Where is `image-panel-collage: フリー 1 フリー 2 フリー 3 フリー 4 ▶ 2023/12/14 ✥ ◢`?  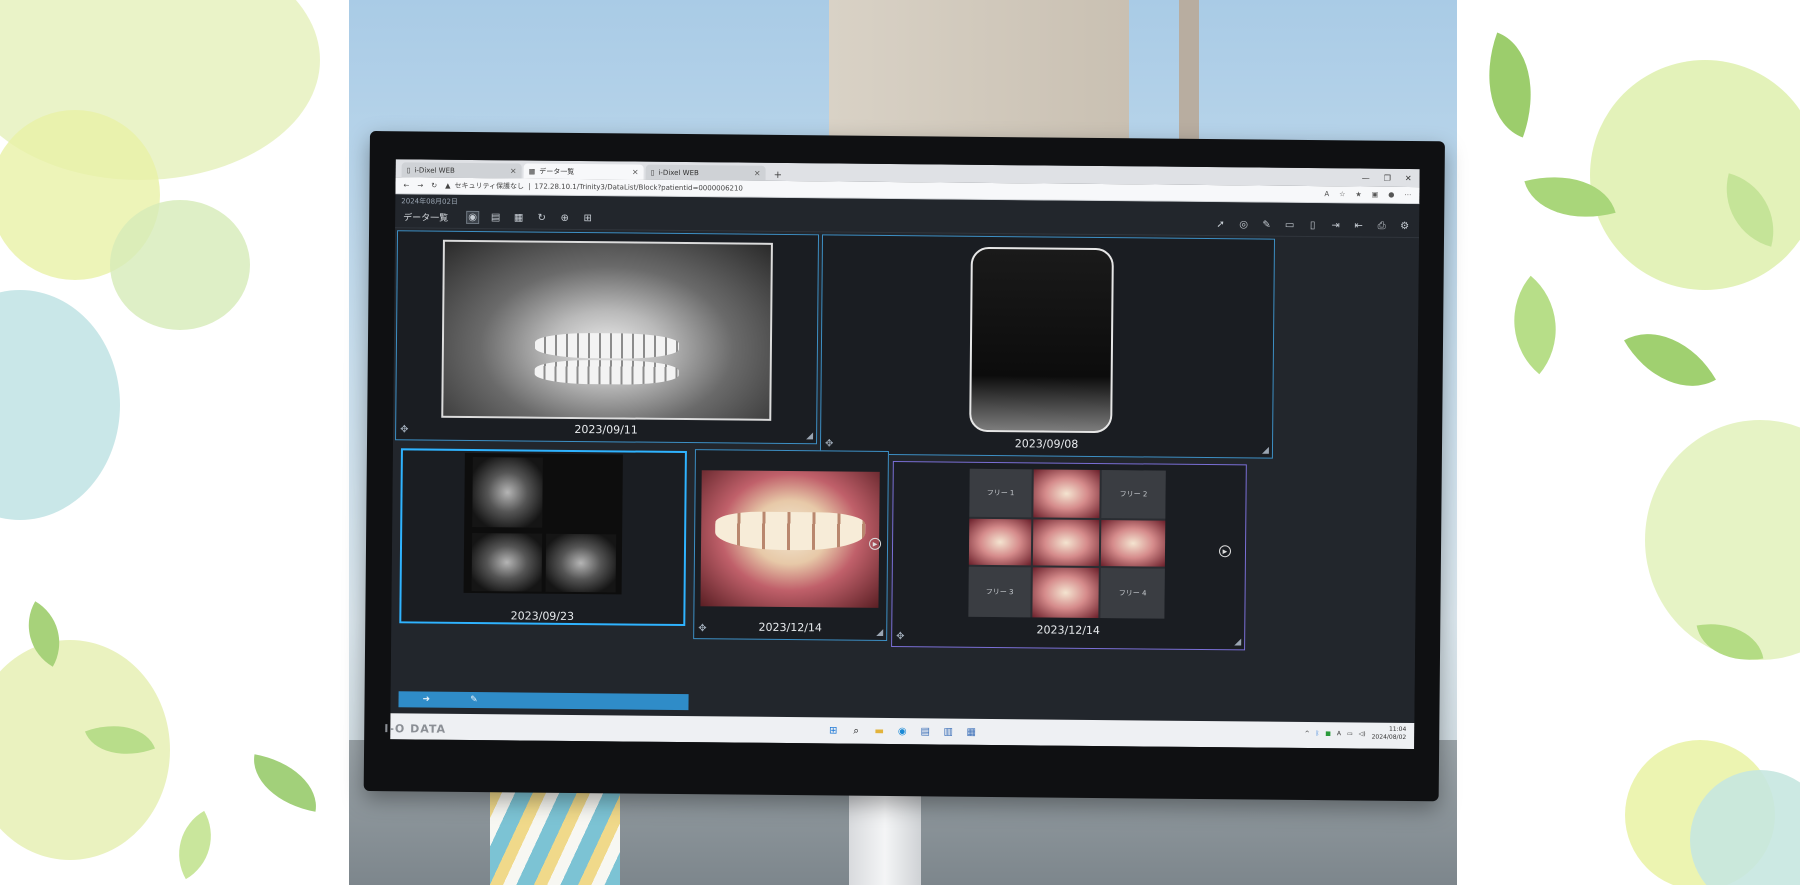
image-panel-collage: フリー 1 フリー 2 フリー 3 フリー 4 ▶ 2023/12/14 ✥ ◢ is located at coordinates (1069, 556).